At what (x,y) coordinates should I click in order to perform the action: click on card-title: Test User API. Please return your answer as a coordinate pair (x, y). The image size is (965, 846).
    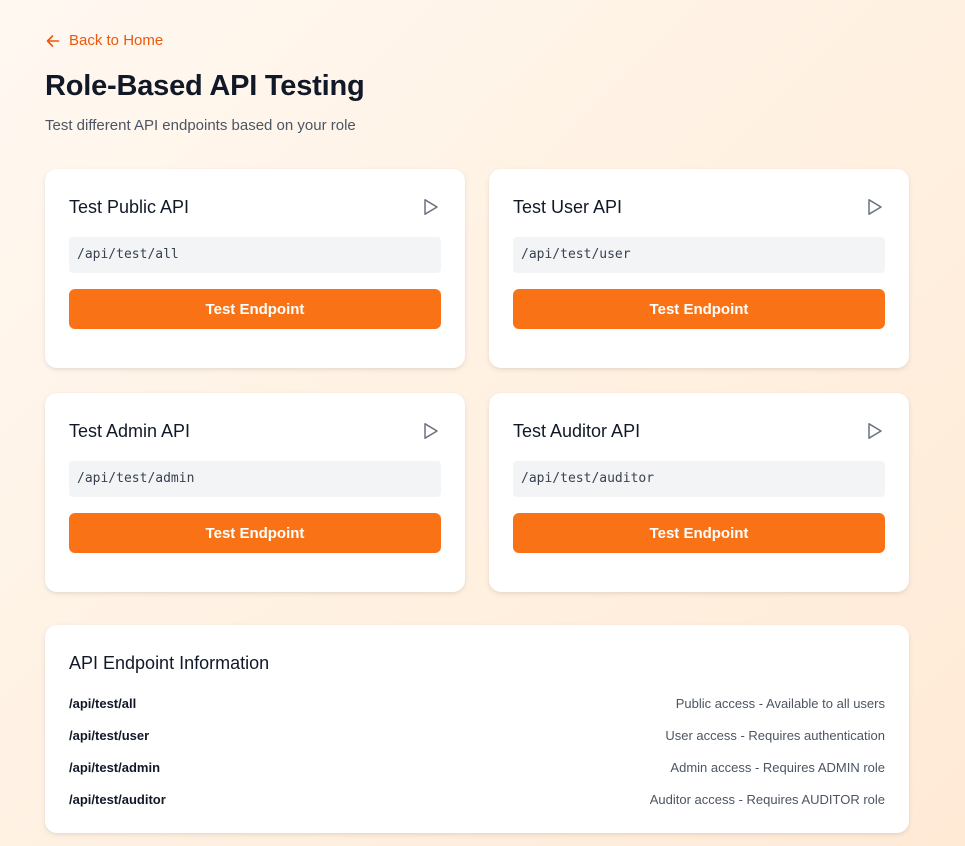
    Looking at the image, I should click on (568, 207).